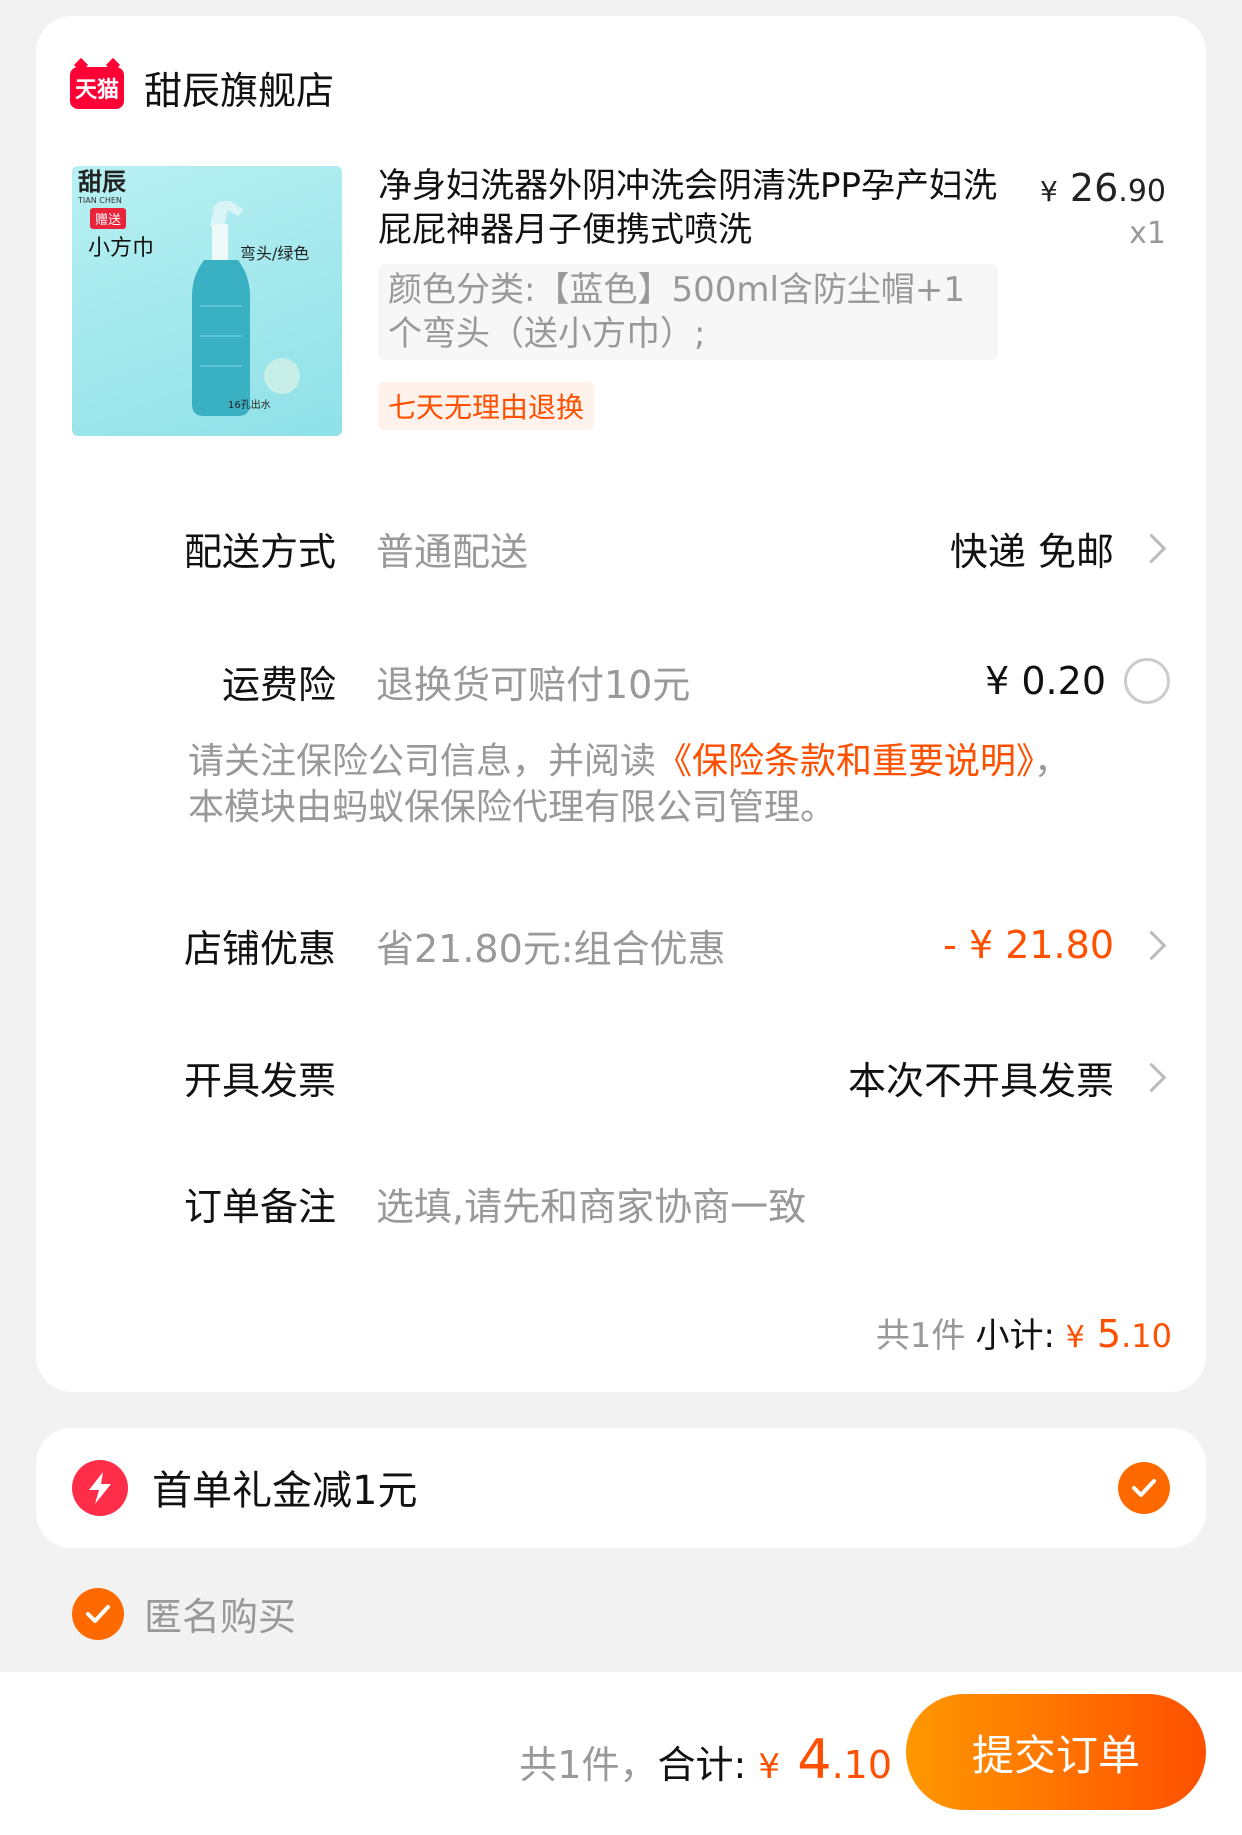  I want to click on gift-coupon-card: 首单礼金减1元, so click(621, 1488).